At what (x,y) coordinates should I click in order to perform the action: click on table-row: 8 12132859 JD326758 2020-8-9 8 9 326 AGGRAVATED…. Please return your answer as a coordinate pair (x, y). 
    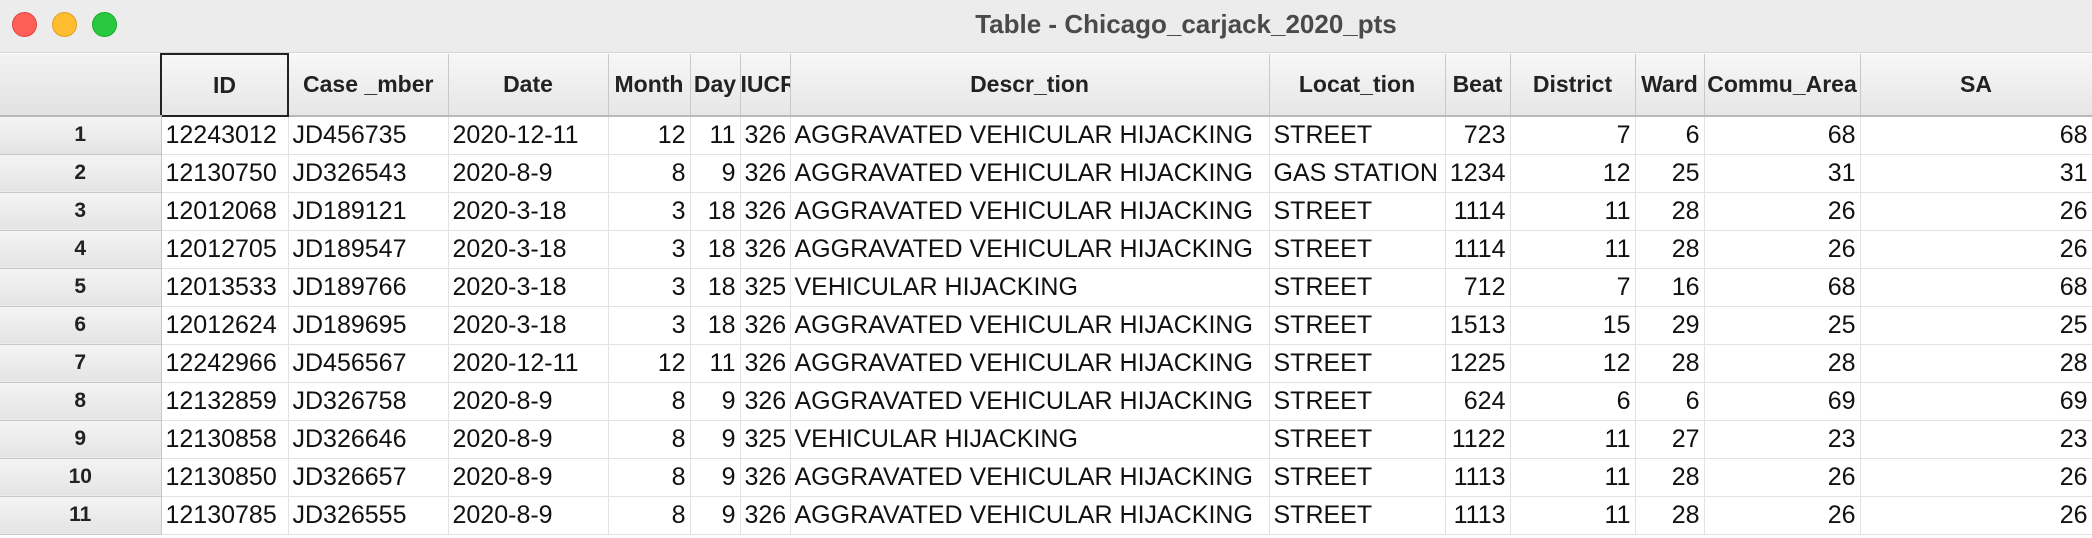
    Looking at the image, I should click on (1046, 401).